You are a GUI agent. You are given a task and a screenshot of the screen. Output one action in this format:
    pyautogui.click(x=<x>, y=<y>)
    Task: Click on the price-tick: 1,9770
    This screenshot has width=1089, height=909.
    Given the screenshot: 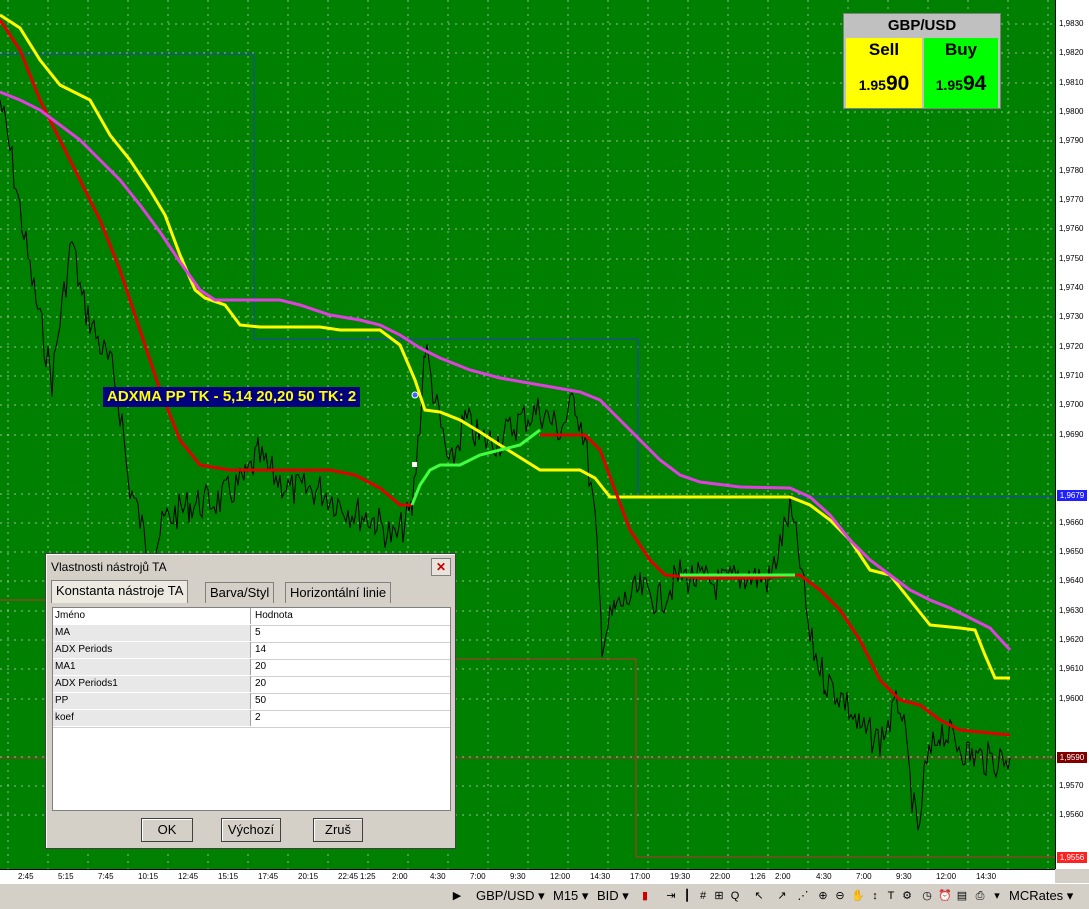 What is the action you would take?
    pyautogui.click(x=1071, y=199)
    